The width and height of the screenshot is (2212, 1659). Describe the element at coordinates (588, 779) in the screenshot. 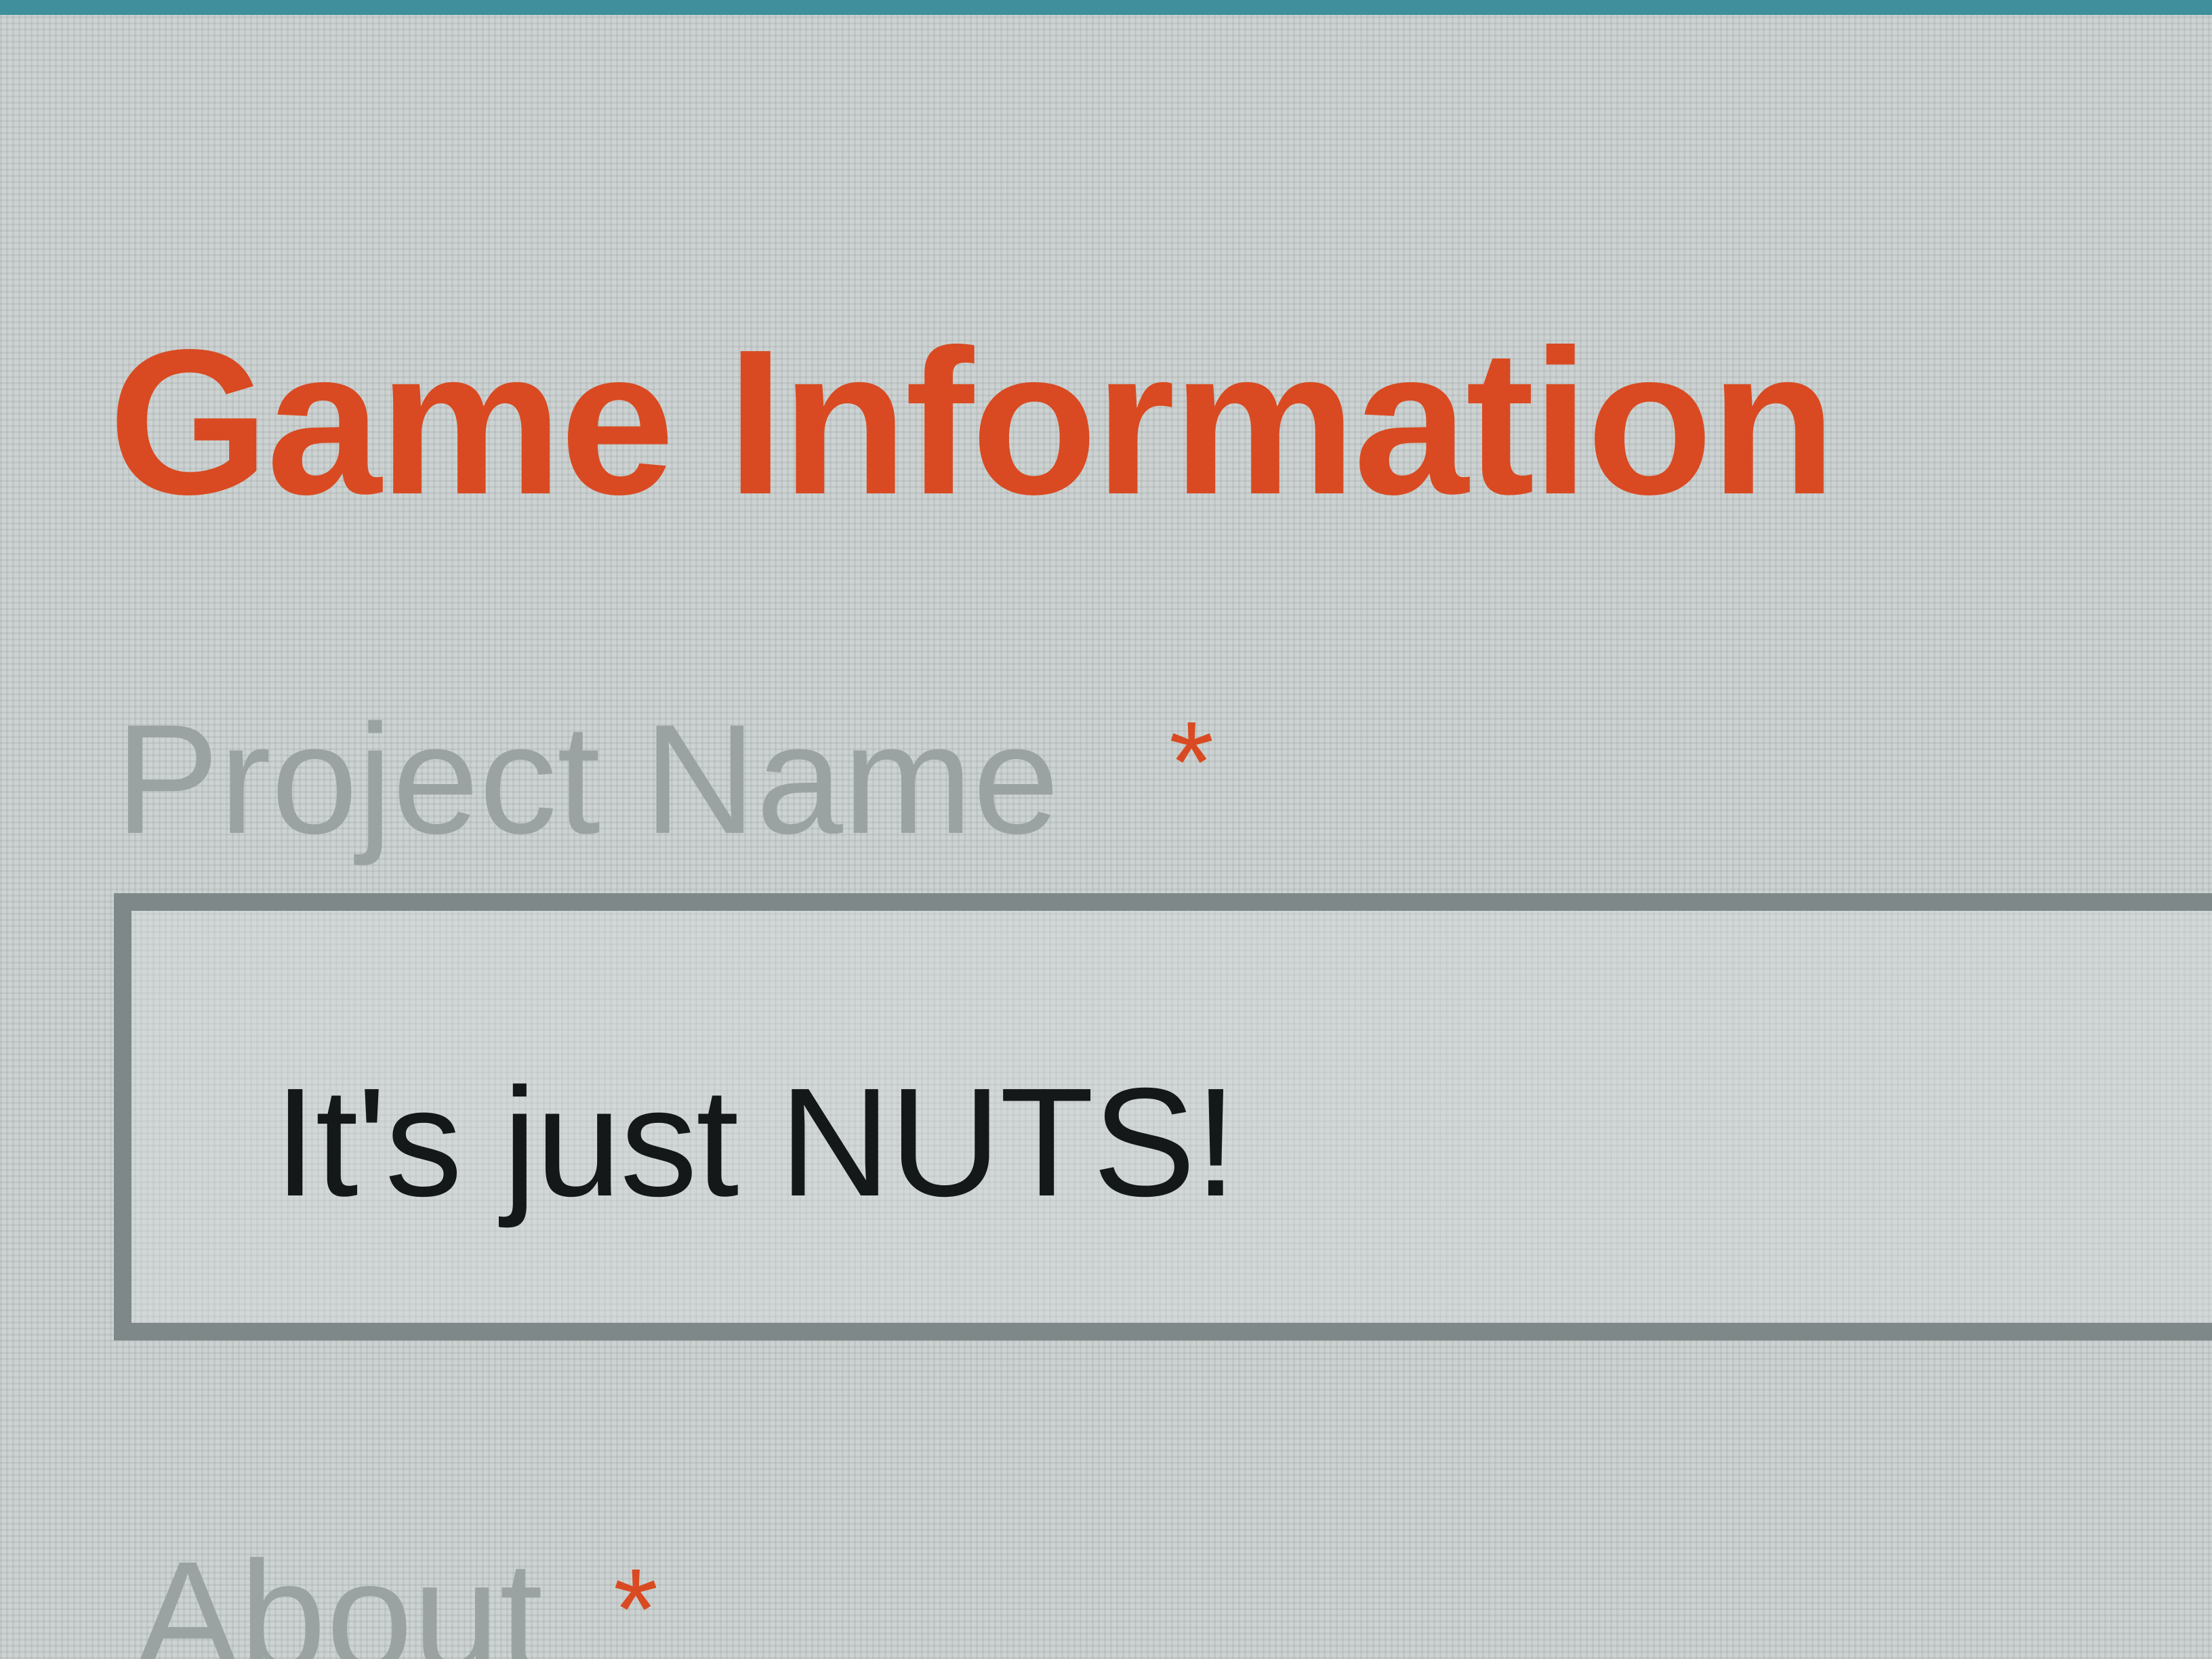

I see `project-name-label: Project Name` at that location.